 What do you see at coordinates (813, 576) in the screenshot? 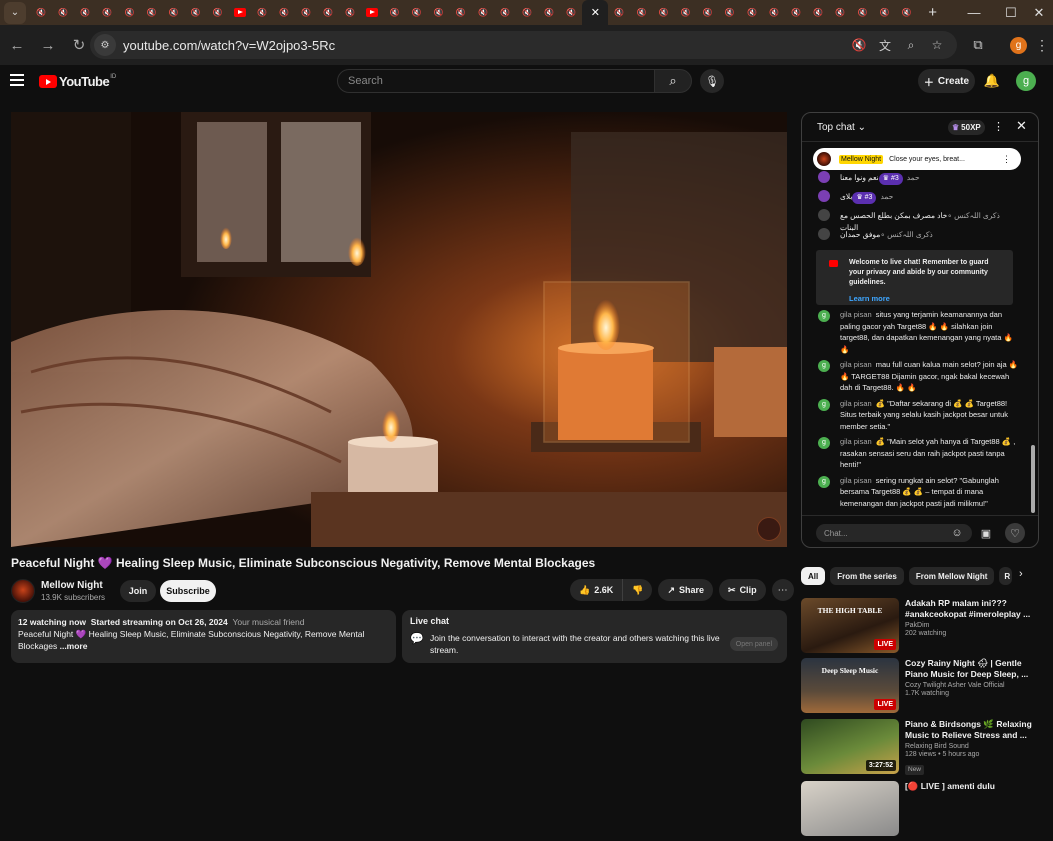
I see `filter-chip: All` at bounding box center [813, 576].